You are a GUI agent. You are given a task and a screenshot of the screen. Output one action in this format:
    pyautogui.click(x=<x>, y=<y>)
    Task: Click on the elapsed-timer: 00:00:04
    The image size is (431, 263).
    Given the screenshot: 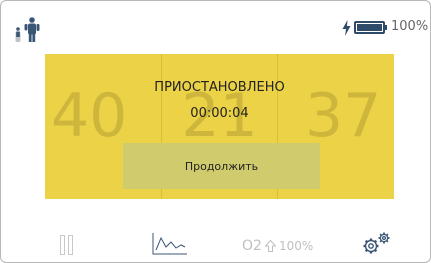 What is the action you would take?
    pyautogui.click(x=219, y=113)
    